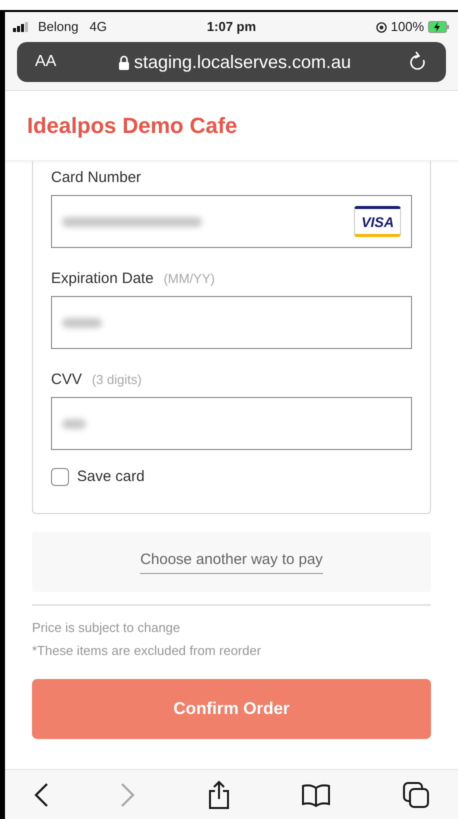  Describe the element at coordinates (316, 794) in the screenshot. I see `book-icon` at that location.